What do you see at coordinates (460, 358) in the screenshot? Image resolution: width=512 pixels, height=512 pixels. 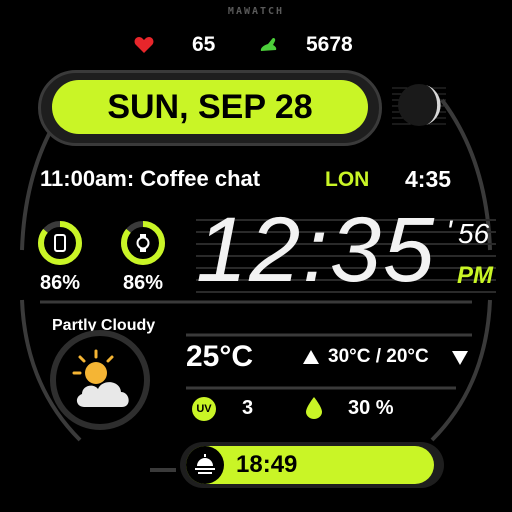 I see `low-arrow-icon` at bounding box center [460, 358].